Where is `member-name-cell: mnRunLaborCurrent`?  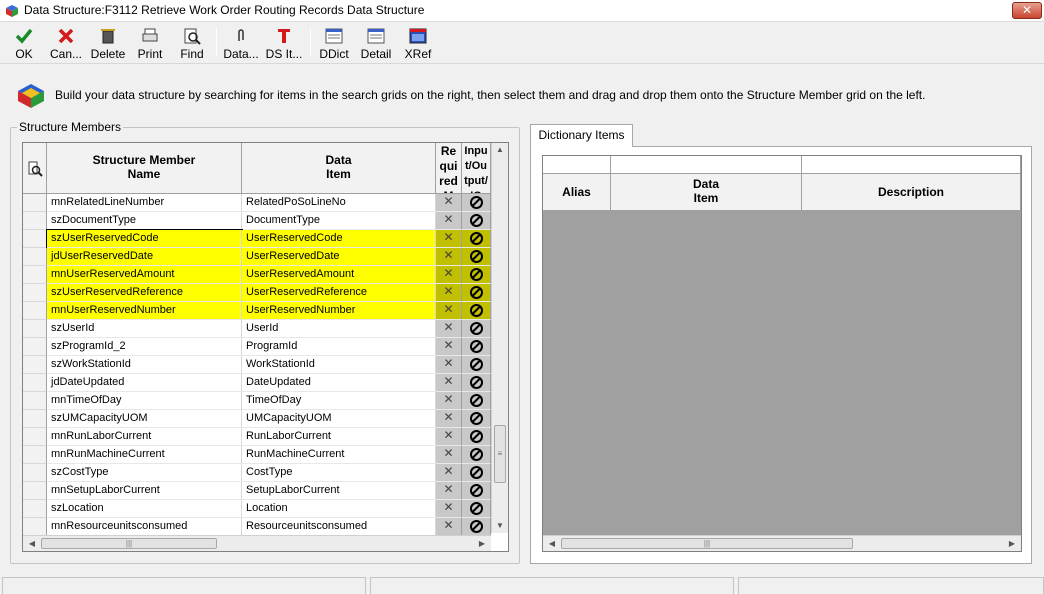
member-name-cell: mnRunLaborCurrent is located at coordinates (144, 437).